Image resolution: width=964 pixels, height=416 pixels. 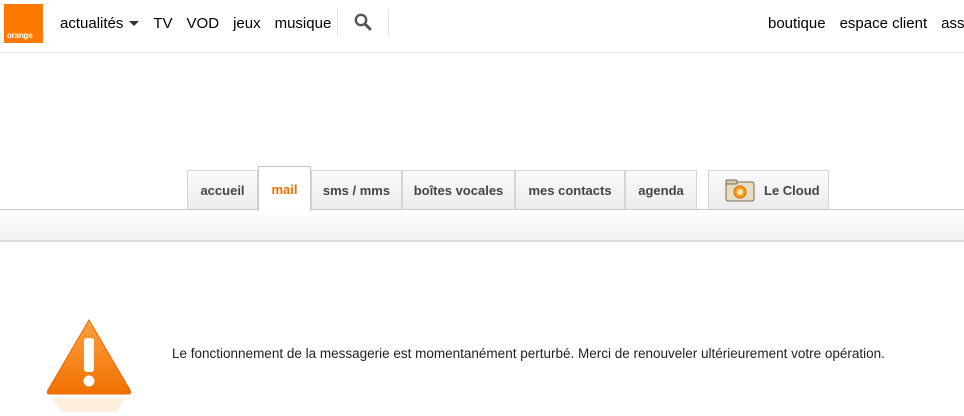 I want to click on nav-item-assistance: assis, so click(x=952, y=23).